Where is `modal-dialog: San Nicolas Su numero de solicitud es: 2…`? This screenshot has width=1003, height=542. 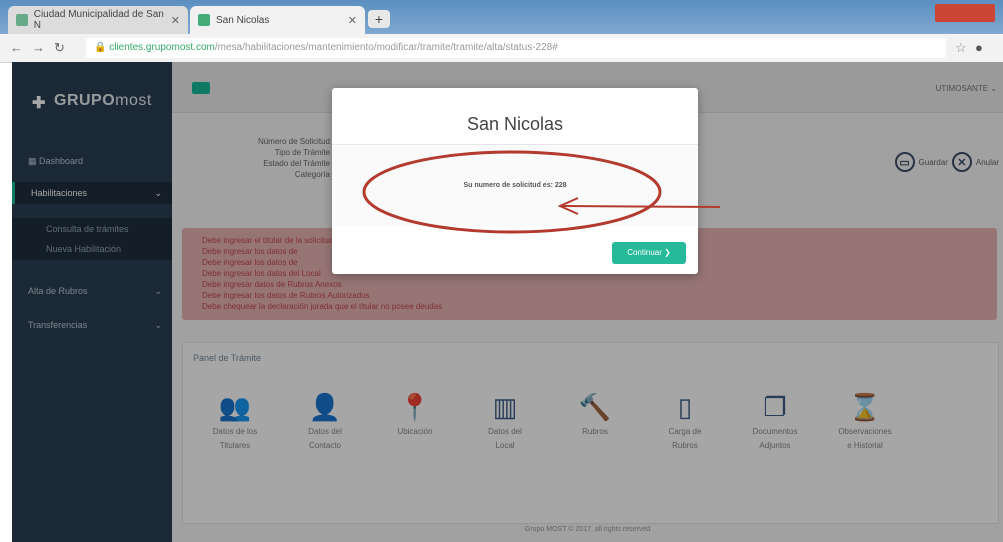 modal-dialog: San Nicolas Su numero de solicitud es: 2… is located at coordinates (515, 181).